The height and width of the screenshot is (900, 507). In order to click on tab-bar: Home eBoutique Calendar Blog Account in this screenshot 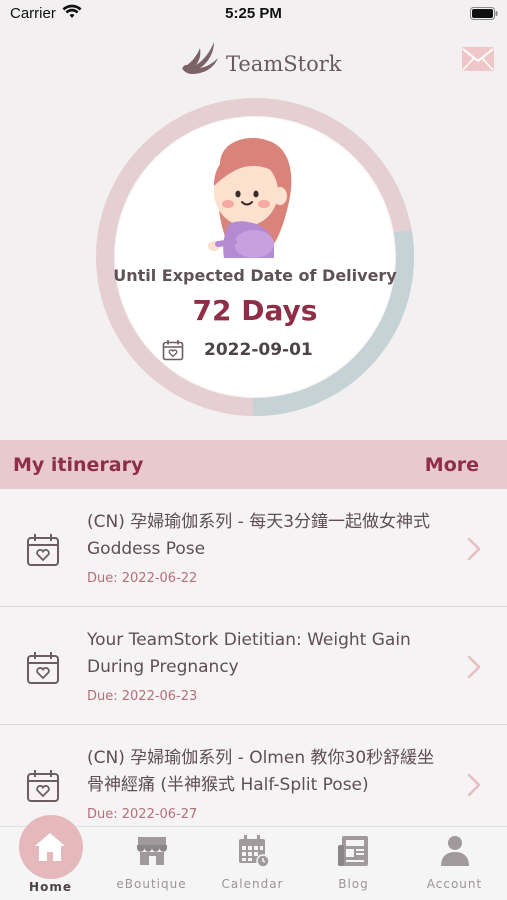, I will do `click(253, 857)`.